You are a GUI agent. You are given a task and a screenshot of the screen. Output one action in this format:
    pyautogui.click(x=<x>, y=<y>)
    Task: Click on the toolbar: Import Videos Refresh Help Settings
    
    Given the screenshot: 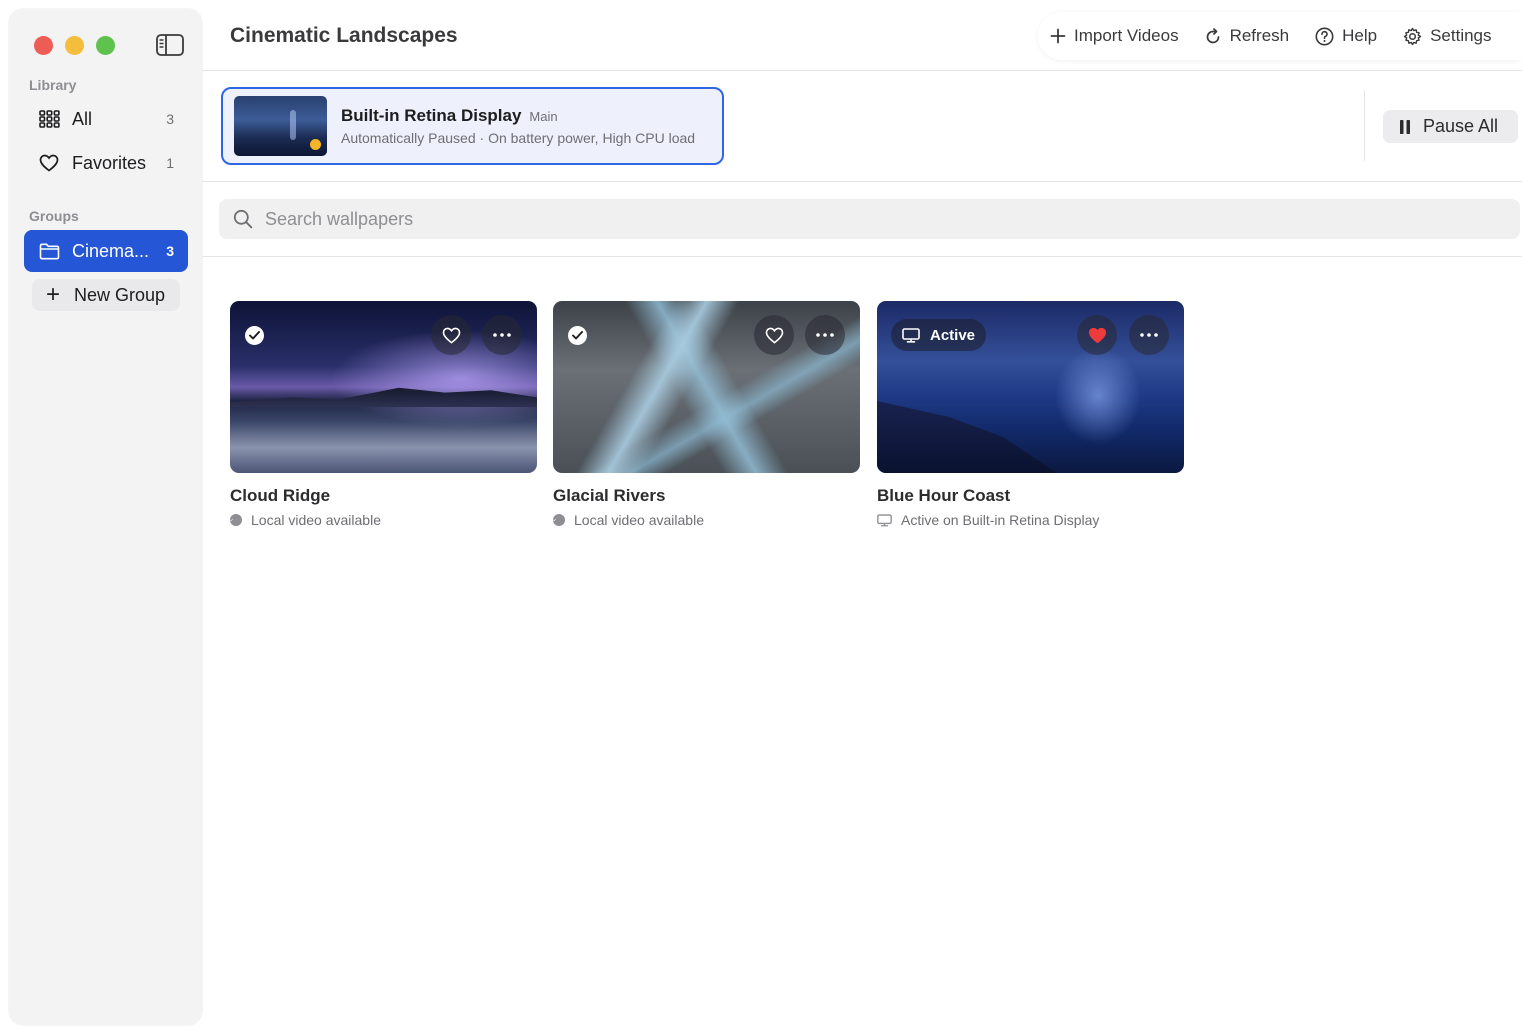 What is the action you would take?
    pyautogui.click(x=1280, y=36)
    